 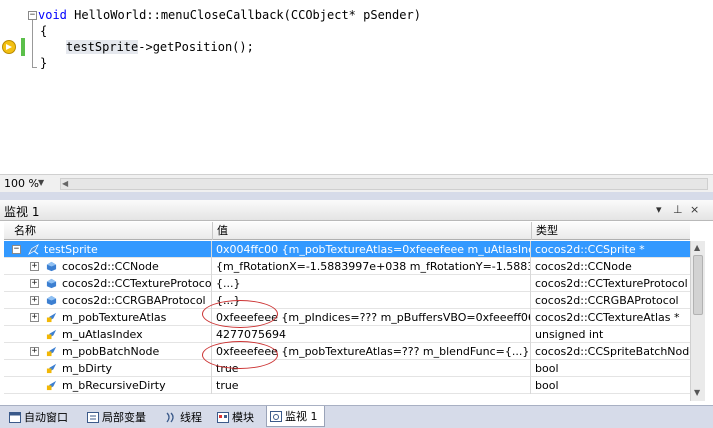 What do you see at coordinates (697, 321) in the screenshot?
I see `vertical-scrollbar: ▲ ▼` at bounding box center [697, 321].